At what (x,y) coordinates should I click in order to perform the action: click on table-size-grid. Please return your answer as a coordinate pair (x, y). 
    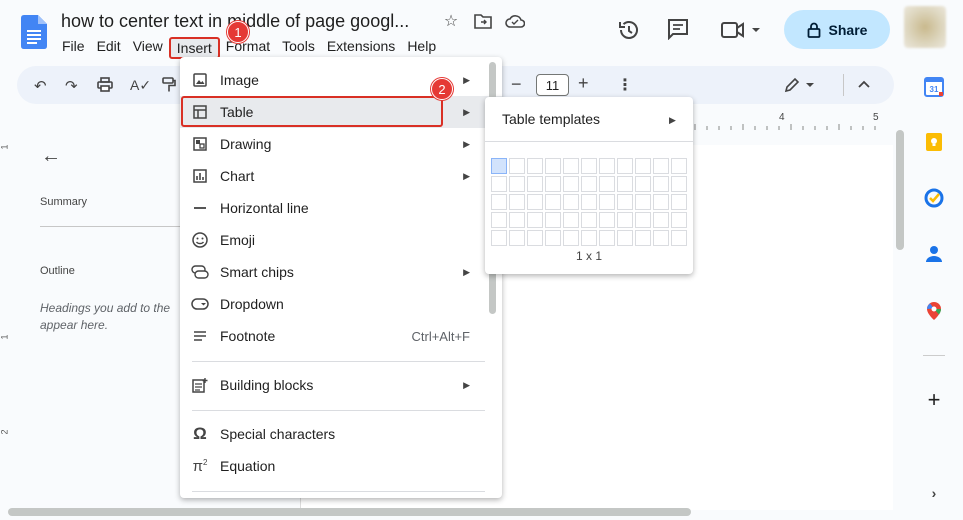
    Looking at the image, I should click on (589, 202).